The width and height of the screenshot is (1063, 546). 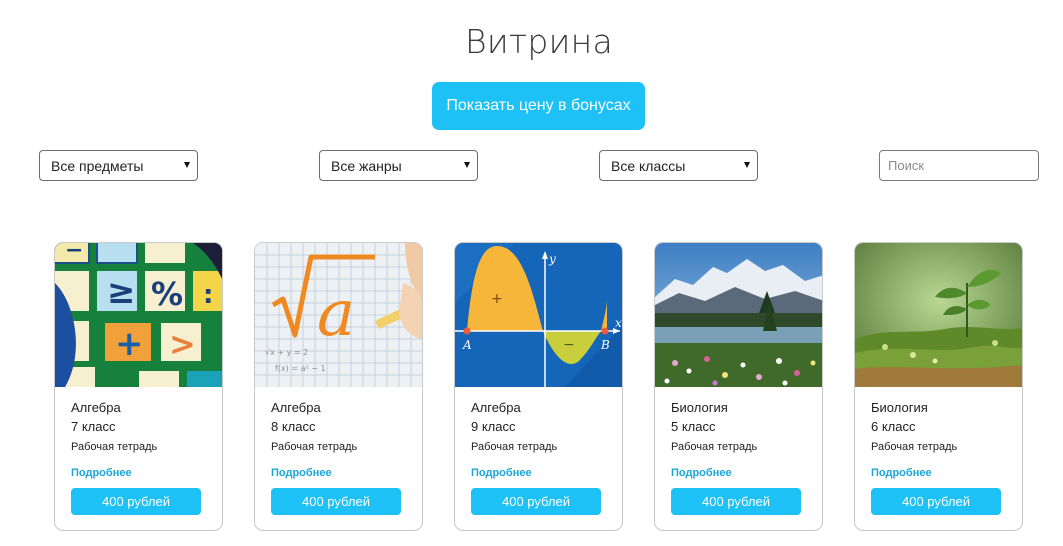 What do you see at coordinates (467, 345) in the screenshot?
I see `svg-text: A` at bounding box center [467, 345].